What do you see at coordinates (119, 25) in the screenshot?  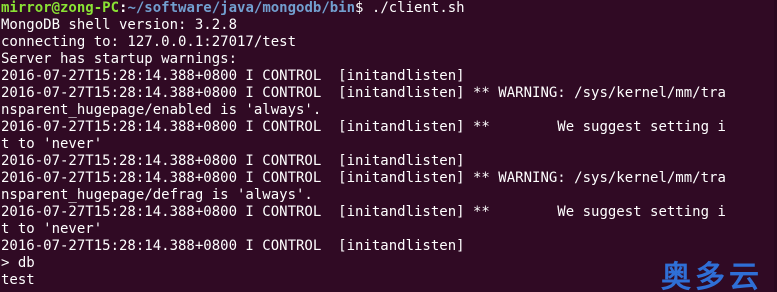 I see `shell-version-line: MongoDB shell version: 3.2.8` at bounding box center [119, 25].